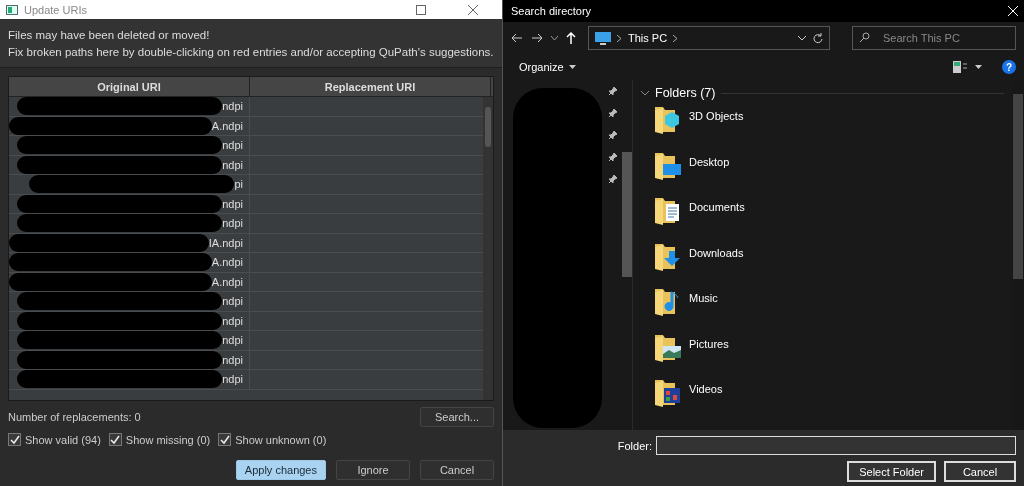  Describe the element at coordinates (645, 93) in the screenshot. I see `collapse-icon` at that location.